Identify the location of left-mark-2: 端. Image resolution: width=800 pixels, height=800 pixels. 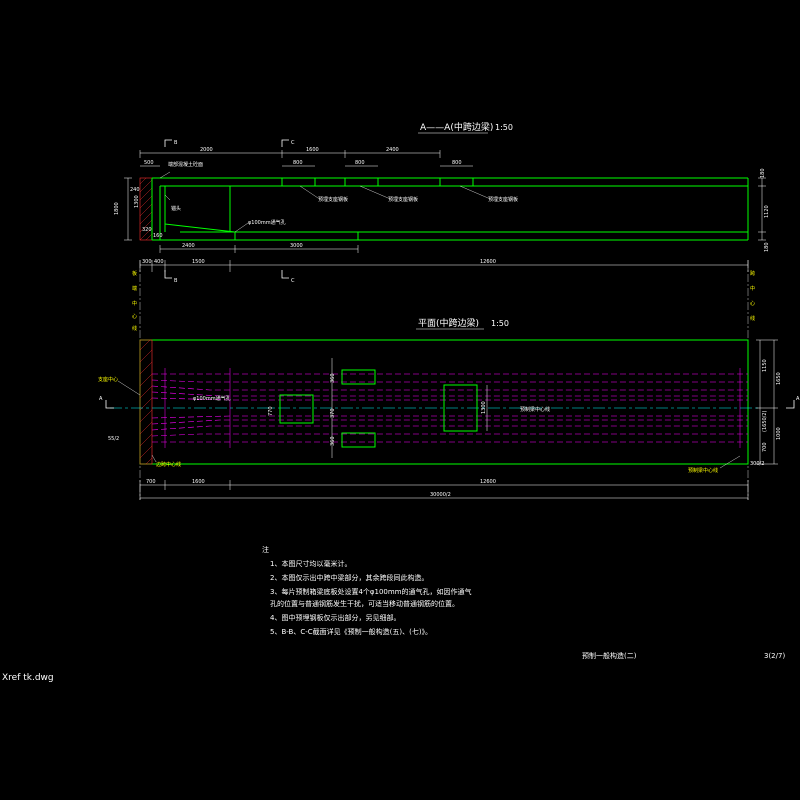
(134, 288).